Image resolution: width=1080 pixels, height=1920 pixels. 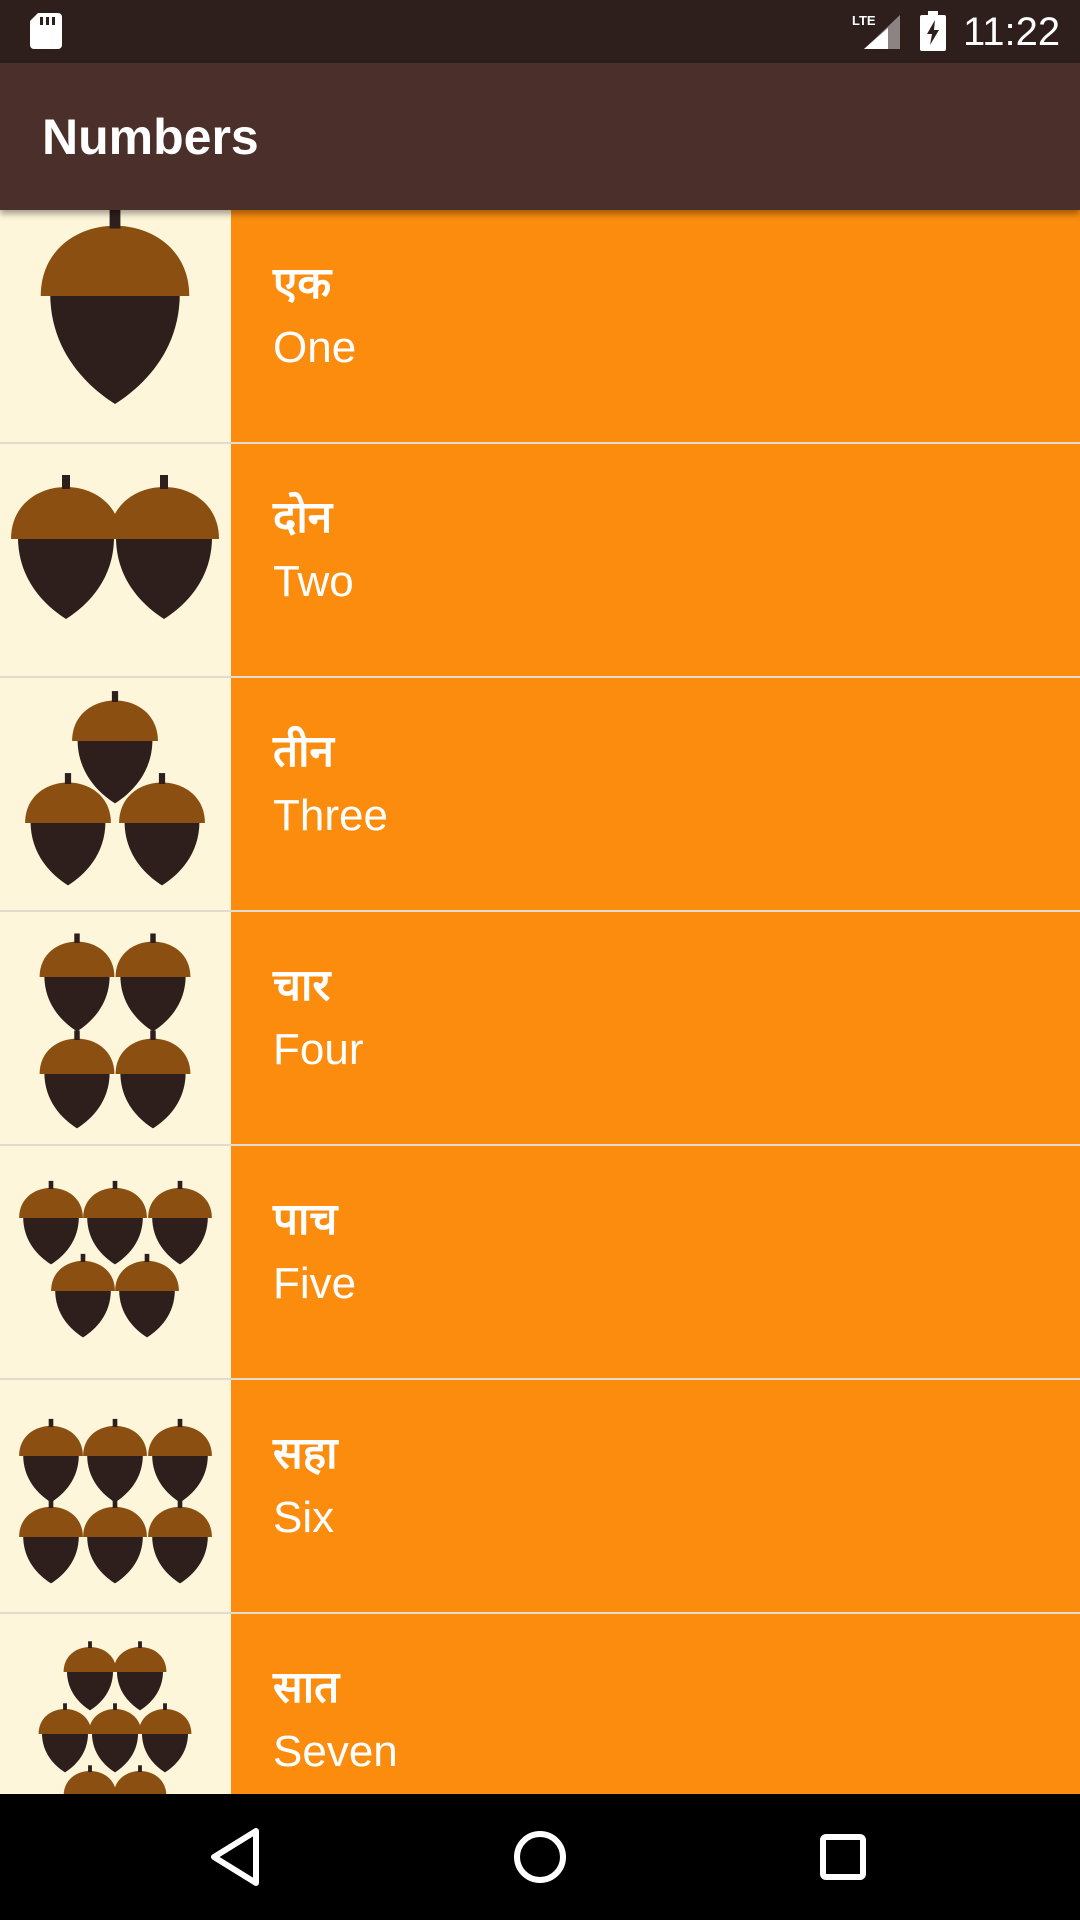 What do you see at coordinates (46, 31) in the screenshot?
I see `sd-card-icon` at bounding box center [46, 31].